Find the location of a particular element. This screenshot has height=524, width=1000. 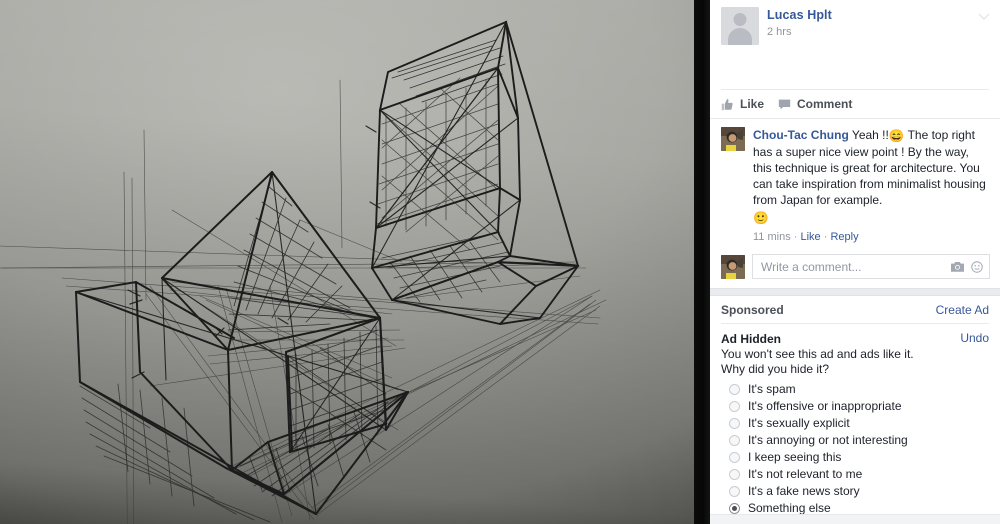

ad-hidden-option: I keep seeing this is located at coordinates (855, 457).